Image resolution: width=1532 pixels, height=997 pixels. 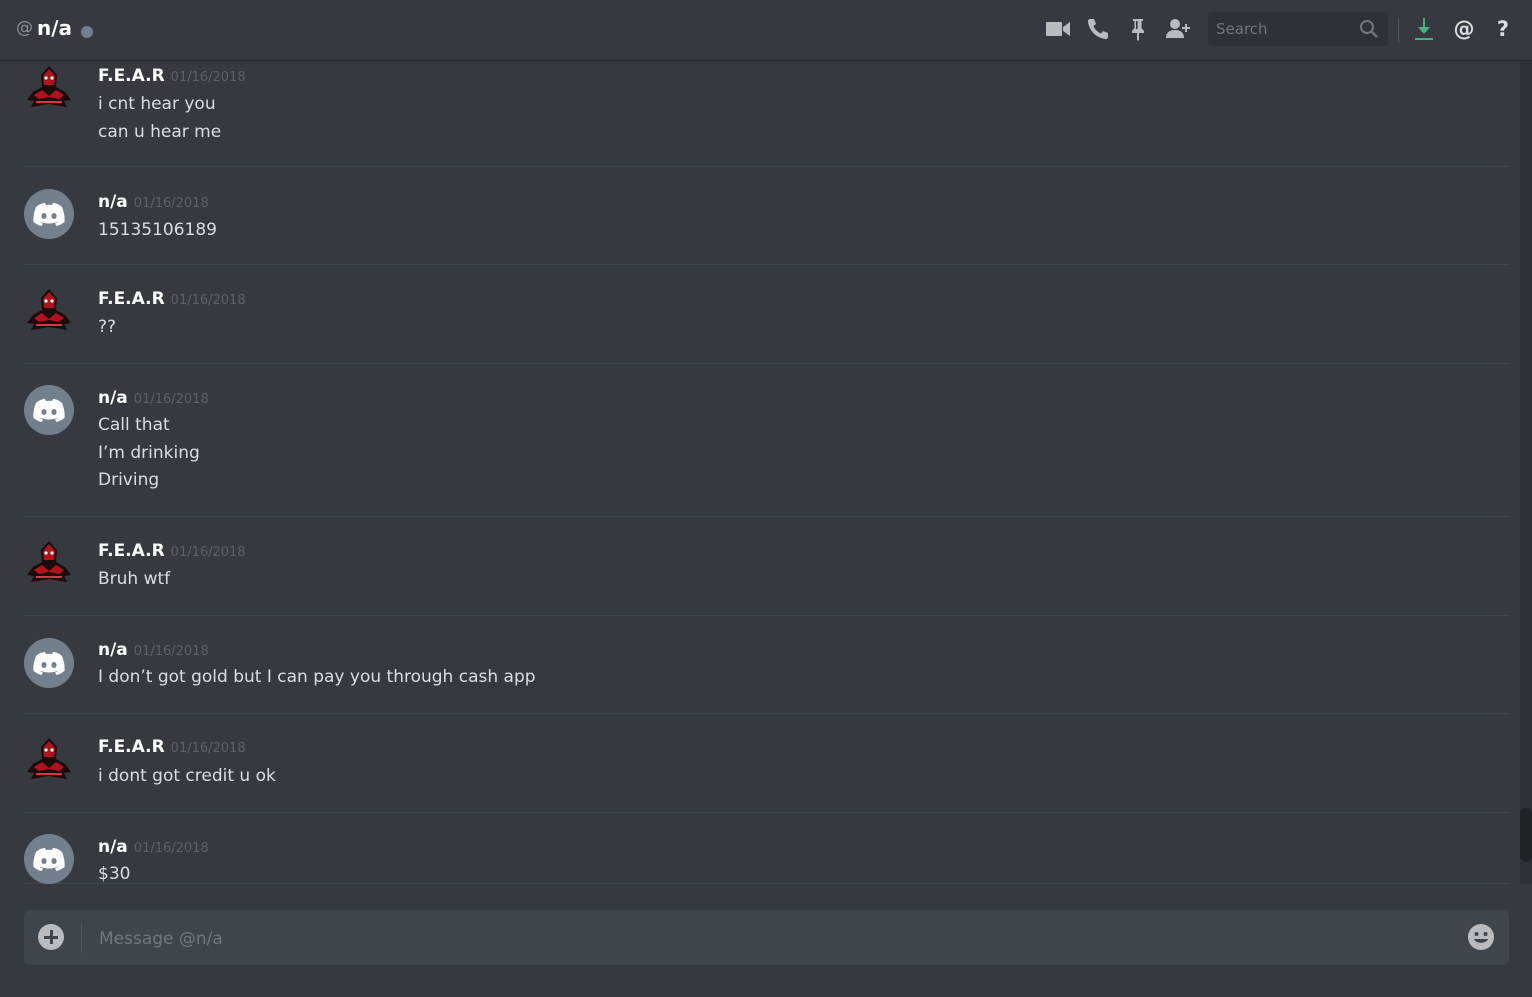 I want to click on composer-divider, so click(x=81, y=937).